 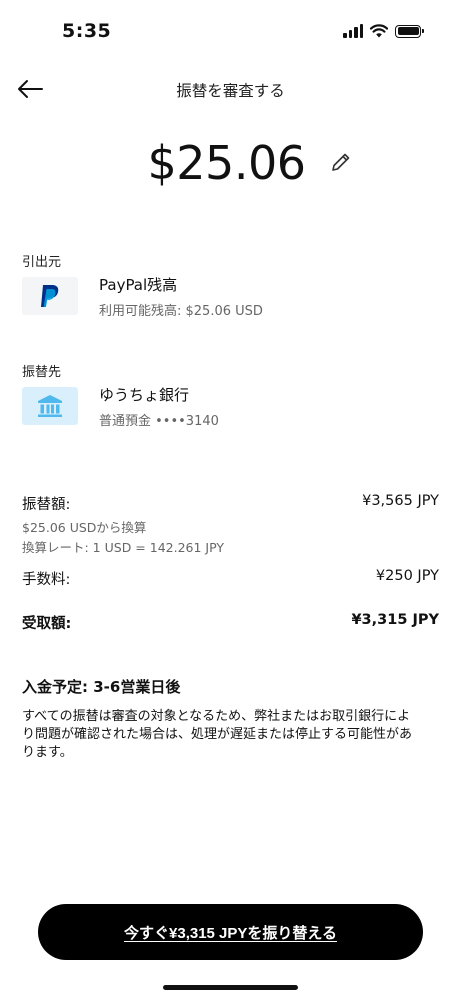 I want to click on home-indicator, so click(x=230, y=987).